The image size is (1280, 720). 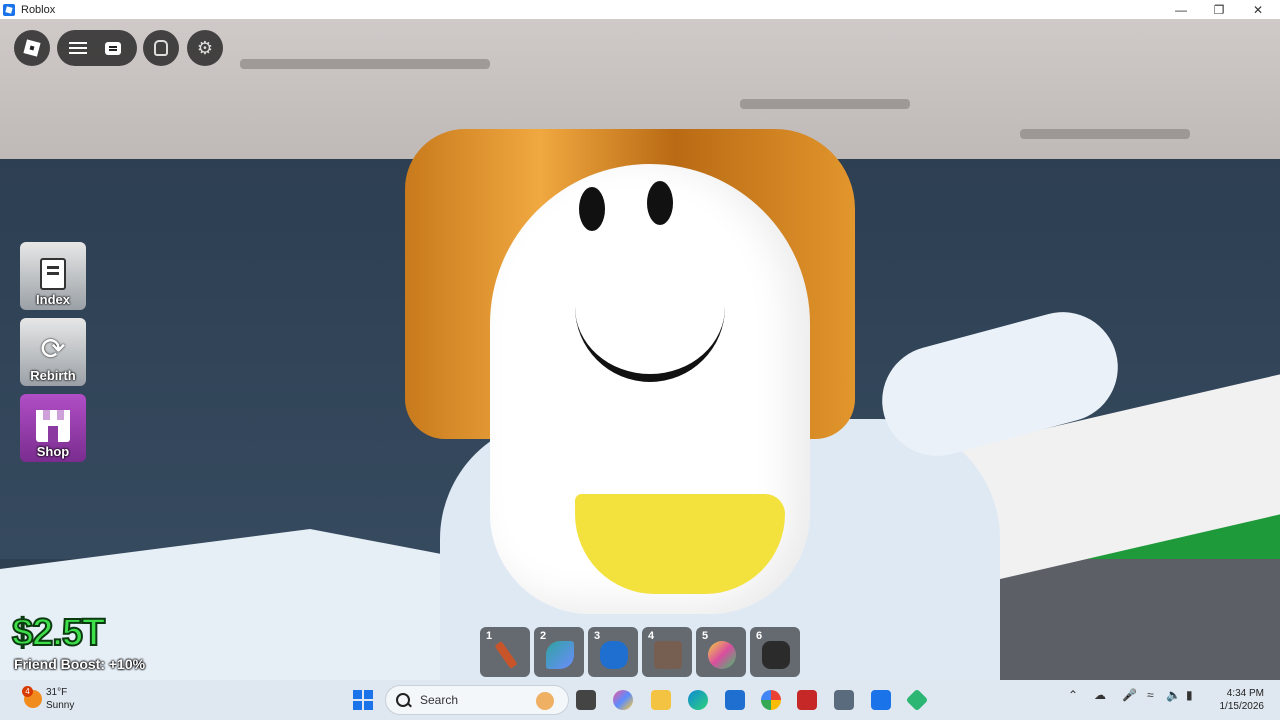 I want to click on start-button, so click(x=363, y=700).